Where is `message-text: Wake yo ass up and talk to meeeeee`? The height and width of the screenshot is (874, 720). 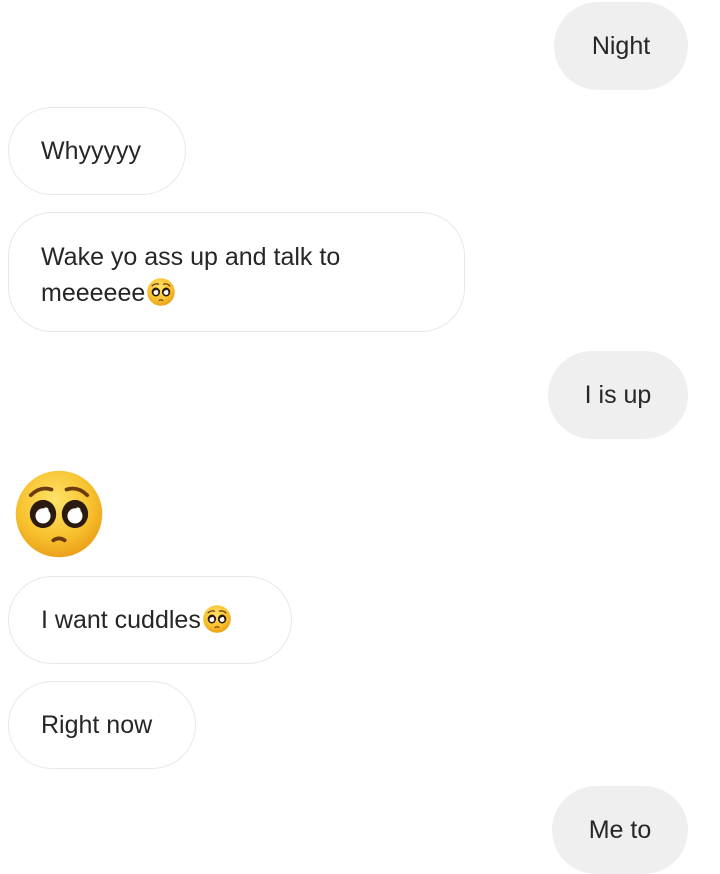
message-text: Wake yo ass up and talk to meeeeee is located at coordinates (194, 275).